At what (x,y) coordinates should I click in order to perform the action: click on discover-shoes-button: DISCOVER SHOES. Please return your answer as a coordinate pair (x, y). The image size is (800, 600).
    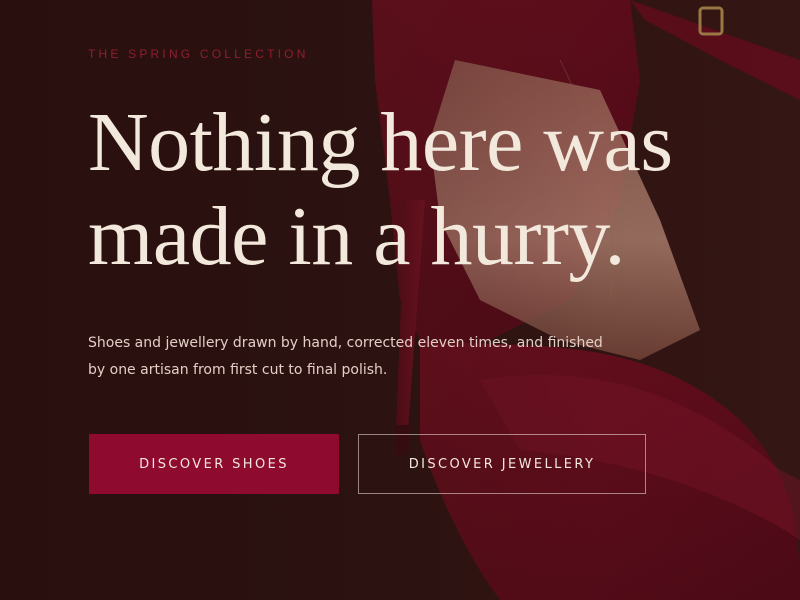
    Looking at the image, I should click on (214, 464).